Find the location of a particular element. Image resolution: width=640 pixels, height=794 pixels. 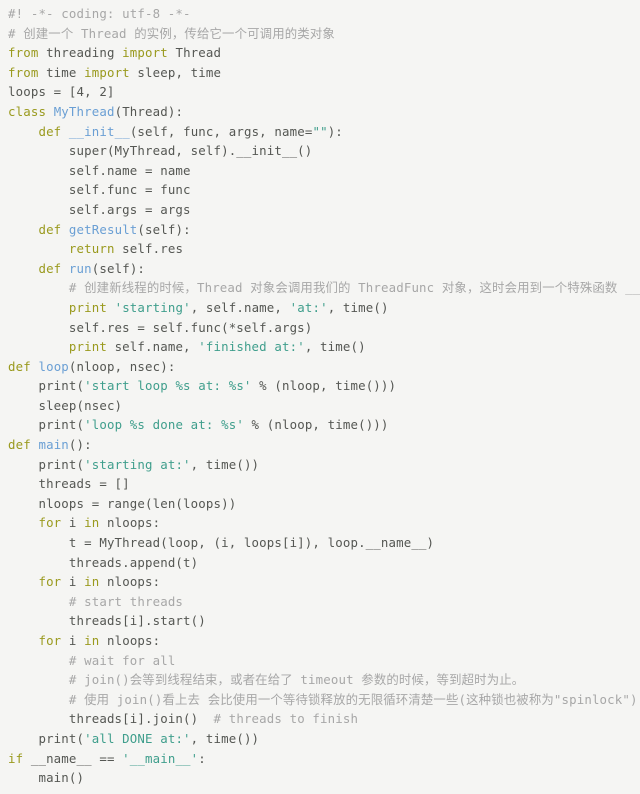

code-line: from time import sleep, time is located at coordinates (324, 73).